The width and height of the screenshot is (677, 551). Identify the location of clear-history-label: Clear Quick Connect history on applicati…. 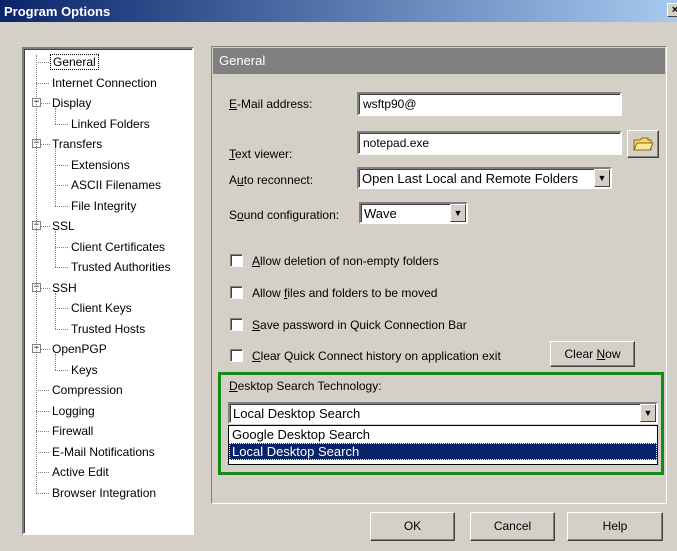
(376, 356).